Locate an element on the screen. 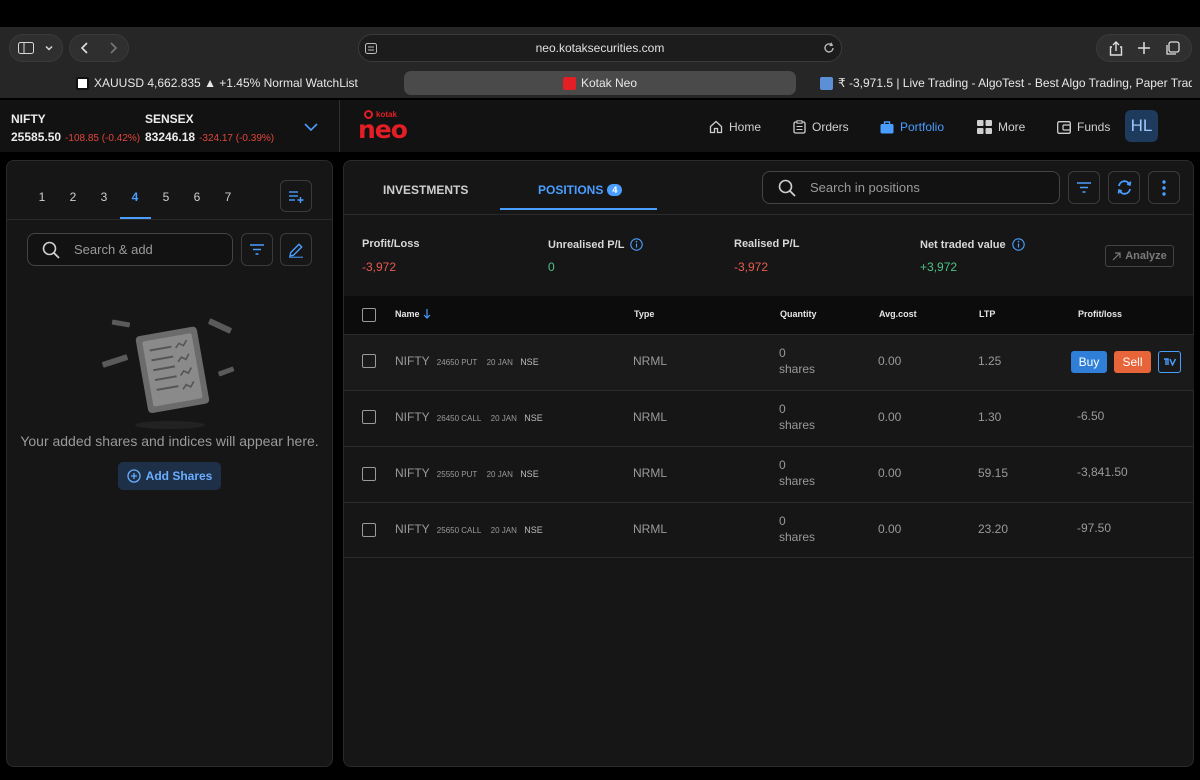  list-add-icon is located at coordinates (296, 197).